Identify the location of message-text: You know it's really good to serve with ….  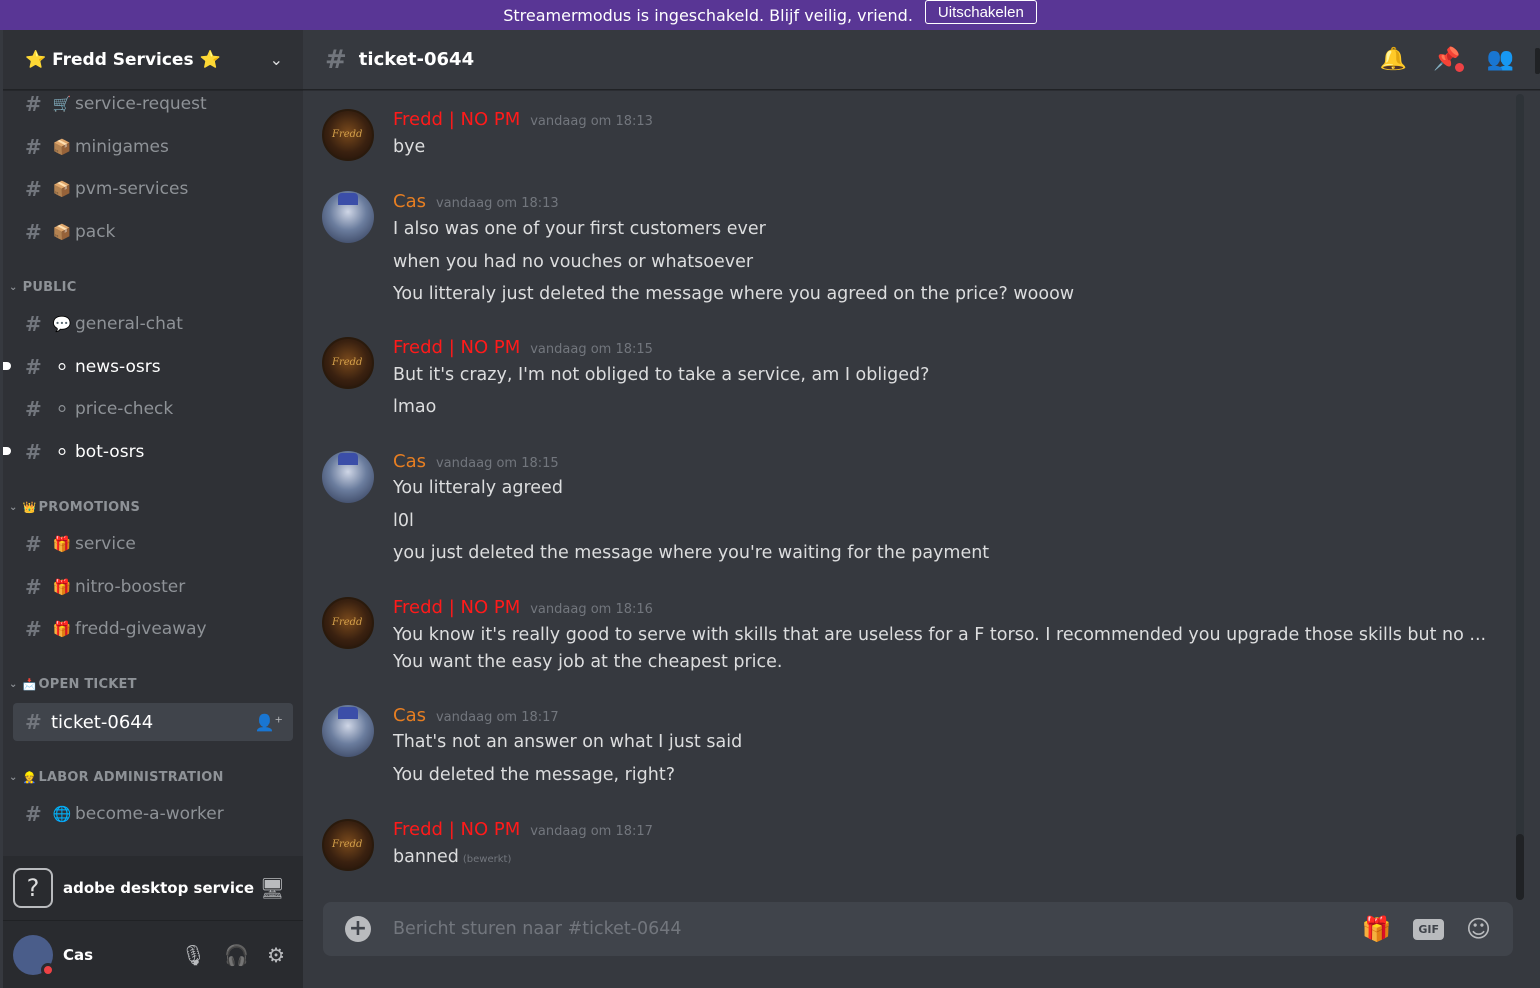
(940, 635).